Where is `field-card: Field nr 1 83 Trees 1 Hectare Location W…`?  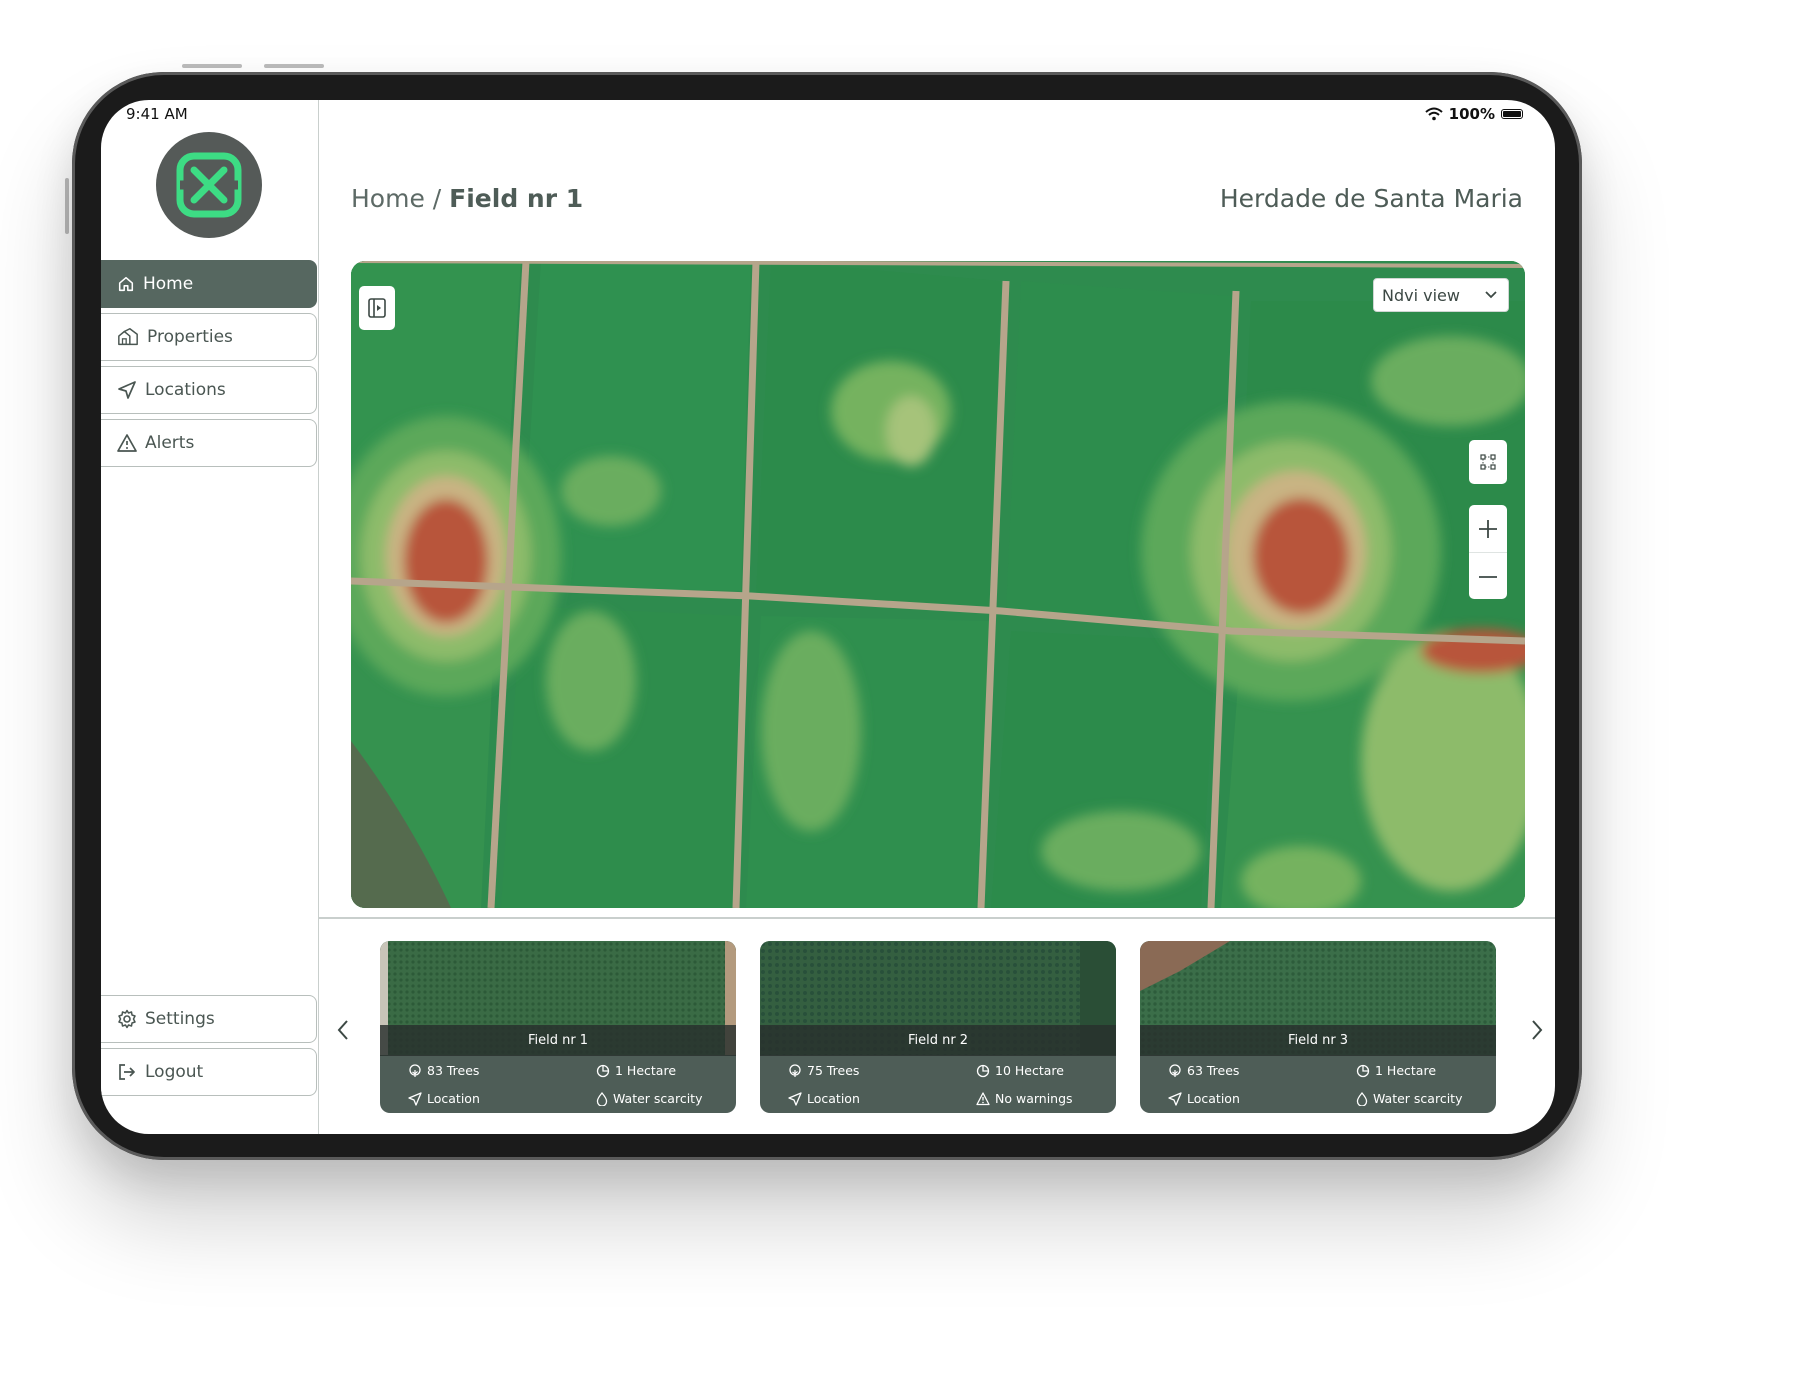
field-card: Field nr 1 83 Trees 1 Hectare Location W… is located at coordinates (558, 1027).